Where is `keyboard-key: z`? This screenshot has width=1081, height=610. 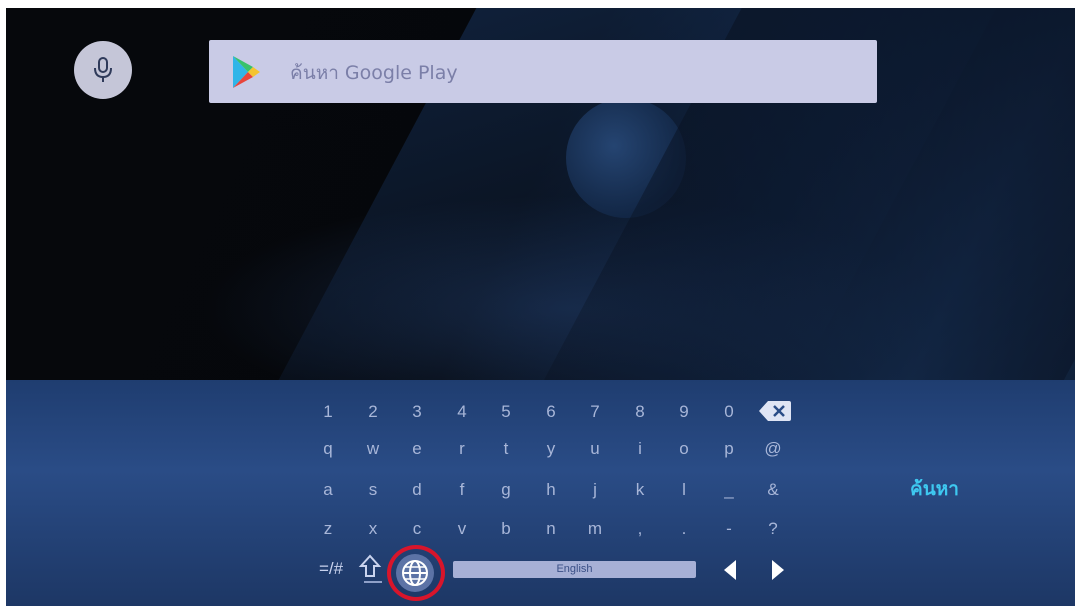 keyboard-key: z is located at coordinates (328, 529).